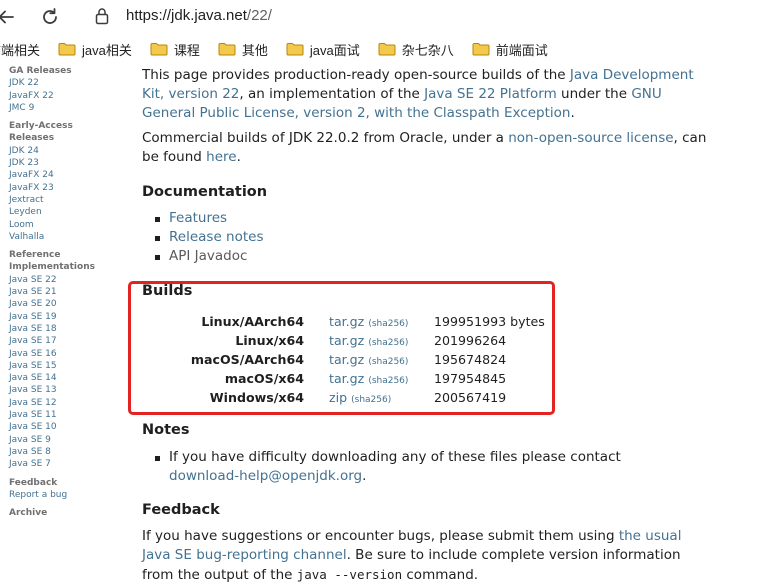  Describe the element at coordinates (64, 464) in the screenshot. I see `sidebar-link: Java SE 7` at that location.